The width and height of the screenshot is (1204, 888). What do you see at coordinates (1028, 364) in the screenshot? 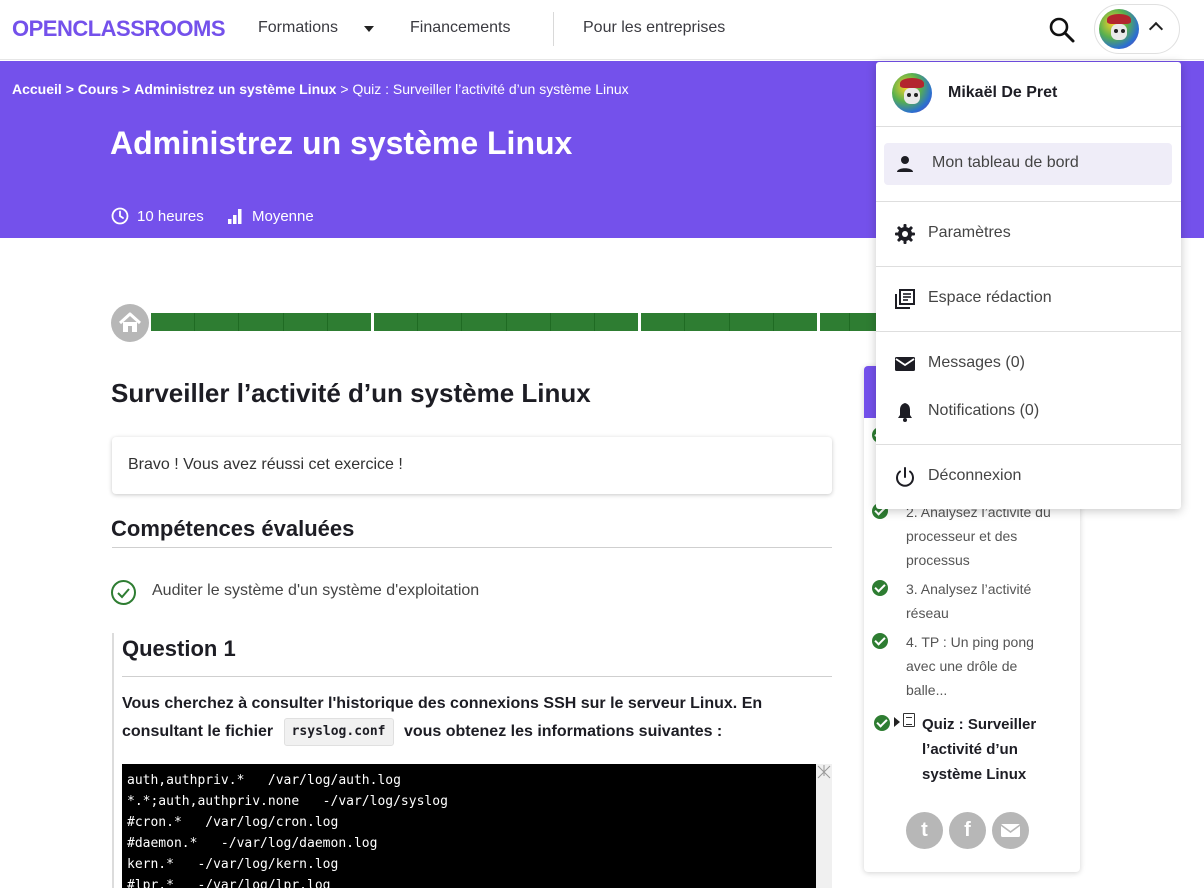
I see `menu-item-messages: Messages (0)` at bounding box center [1028, 364].